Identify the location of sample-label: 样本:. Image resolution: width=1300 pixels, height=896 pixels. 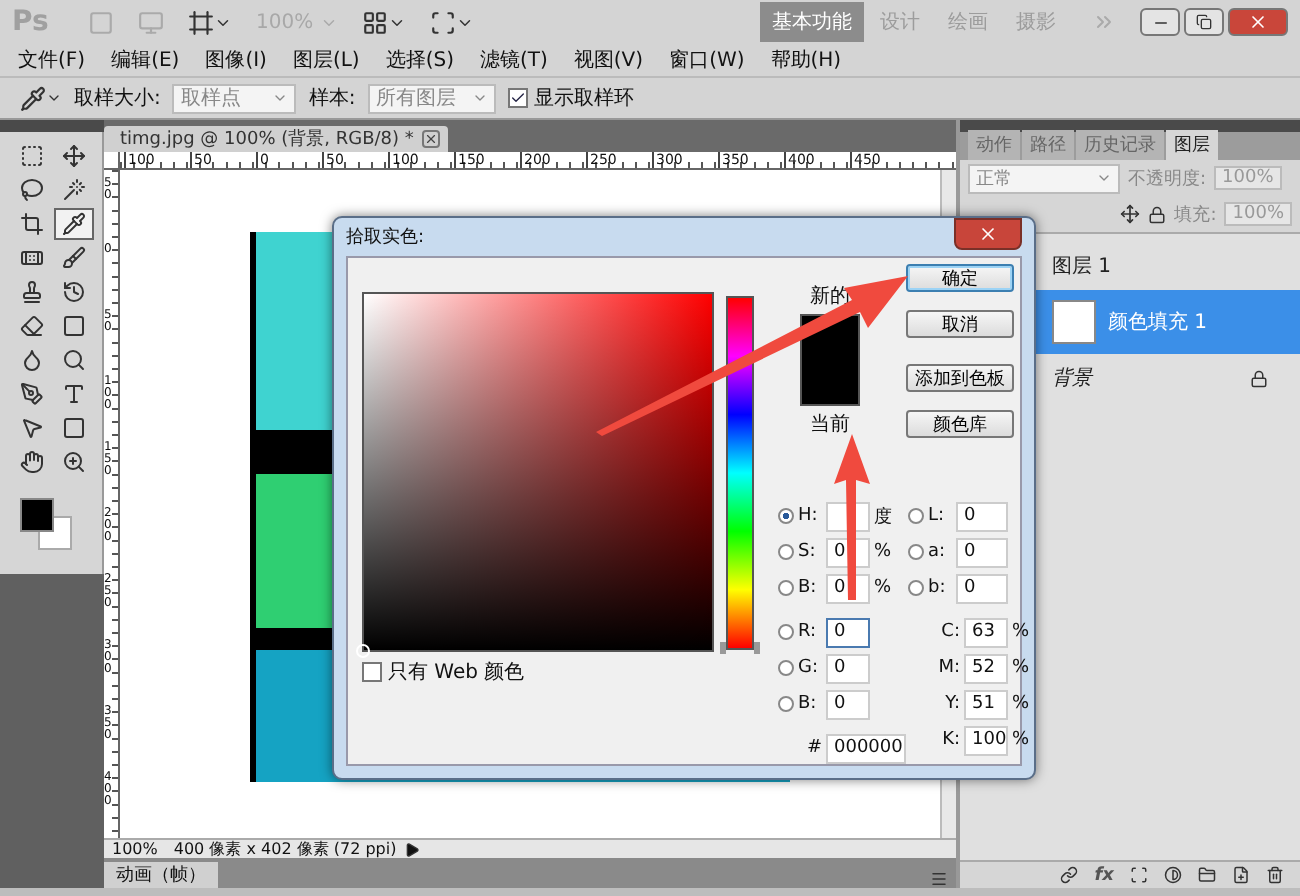
(332, 98).